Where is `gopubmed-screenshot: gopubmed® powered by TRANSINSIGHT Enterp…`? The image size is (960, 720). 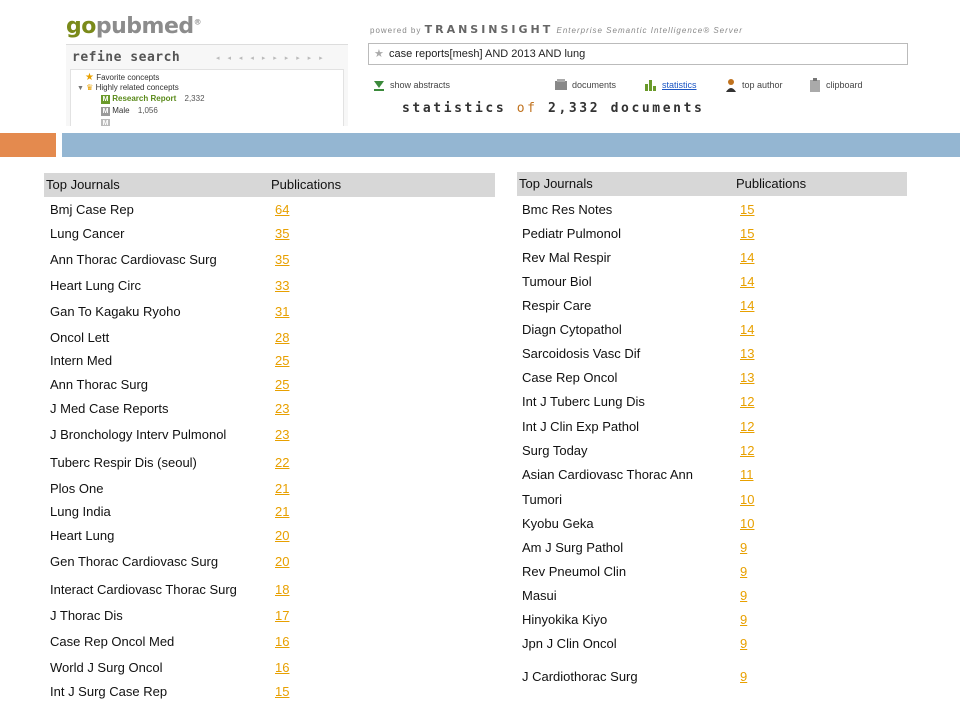
gopubmed-screenshot: gopubmed® powered by TRANSINSIGHT Enterp… is located at coordinates (485, 67).